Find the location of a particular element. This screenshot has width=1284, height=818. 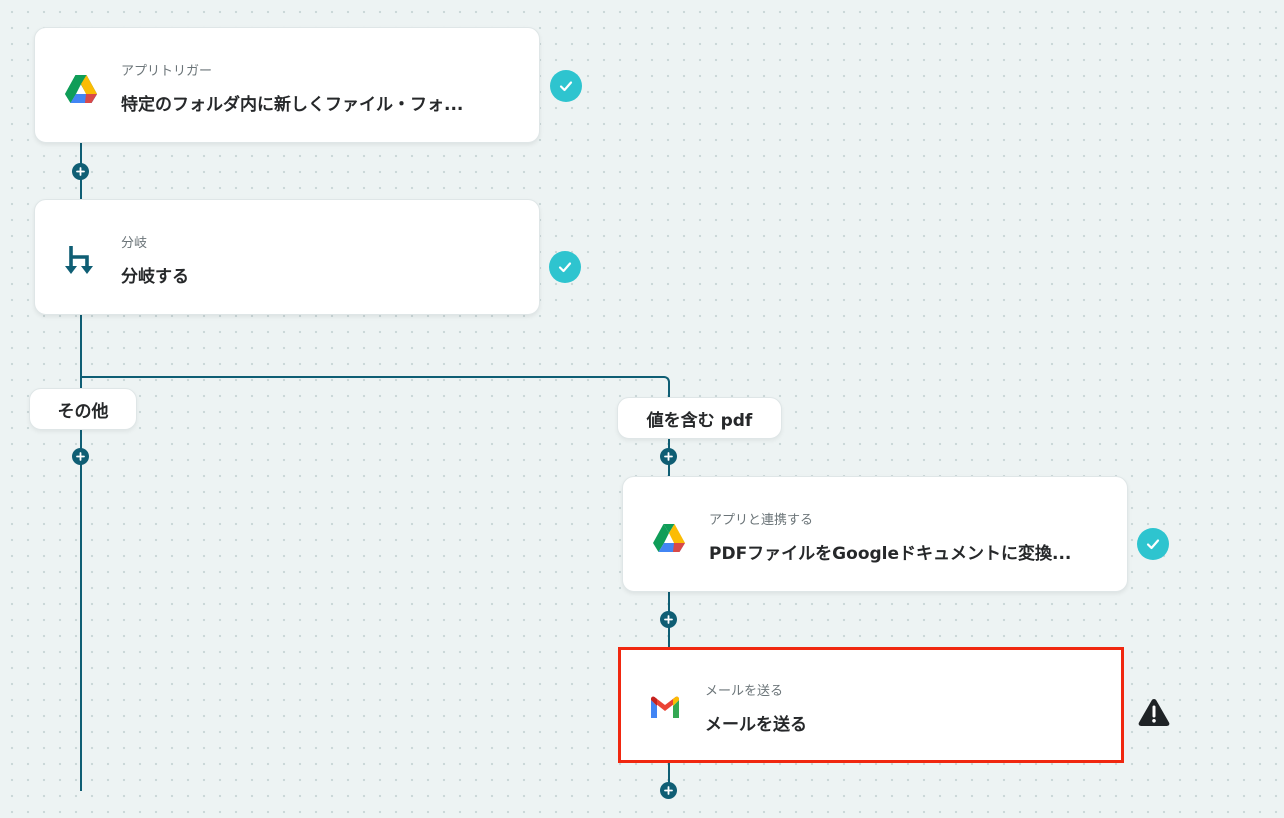

card-title: メールを送る is located at coordinates (756, 725).